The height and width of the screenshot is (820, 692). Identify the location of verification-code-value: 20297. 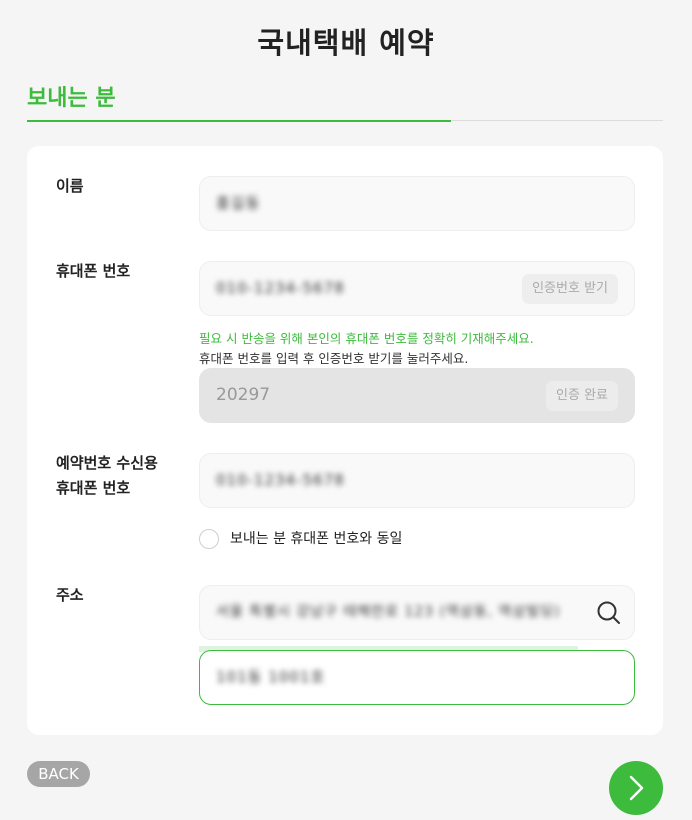
(243, 395).